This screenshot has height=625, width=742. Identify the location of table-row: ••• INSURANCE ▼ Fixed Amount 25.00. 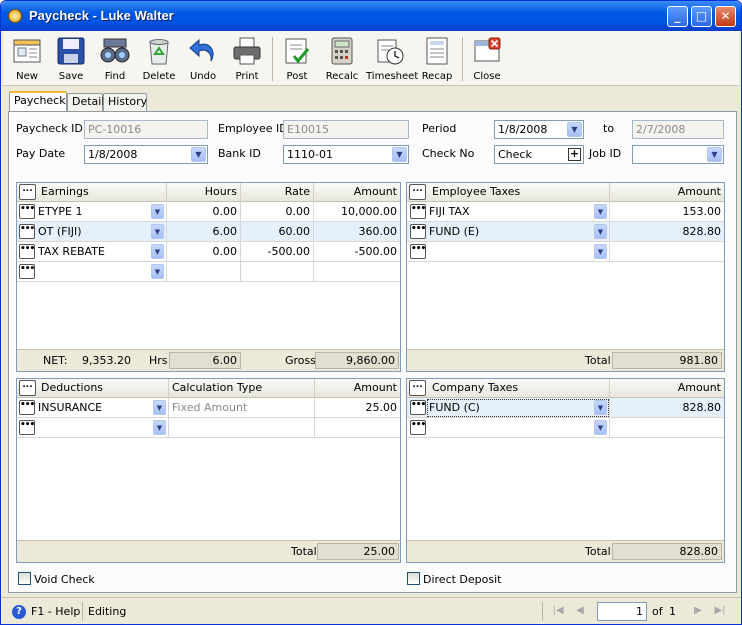
(208, 408).